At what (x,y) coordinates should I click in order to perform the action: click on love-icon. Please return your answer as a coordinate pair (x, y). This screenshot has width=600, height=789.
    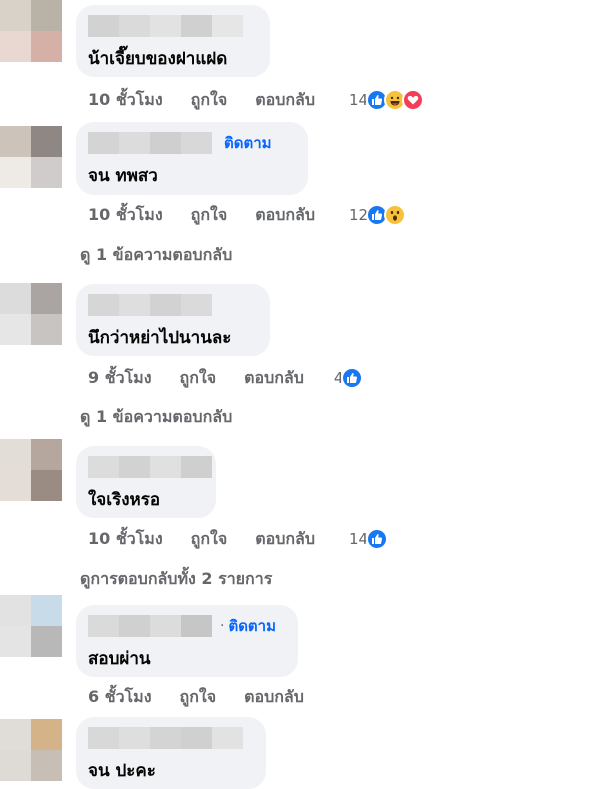
    Looking at the image, I should click on (413, 100).